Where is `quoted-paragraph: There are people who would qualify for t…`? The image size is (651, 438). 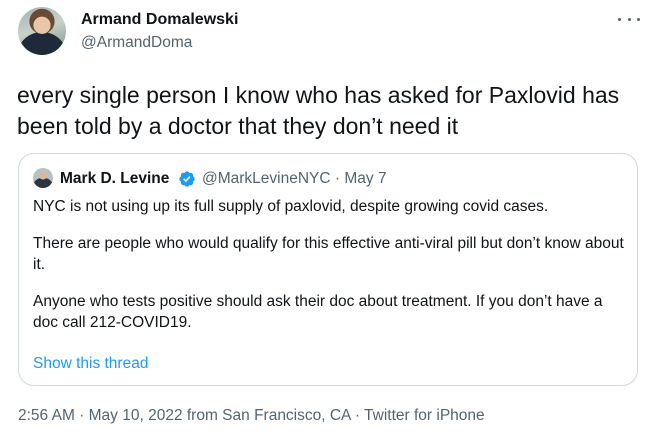
quoted-paragraph: There are people who would qualify for t… is located at coordinates (328, 254).